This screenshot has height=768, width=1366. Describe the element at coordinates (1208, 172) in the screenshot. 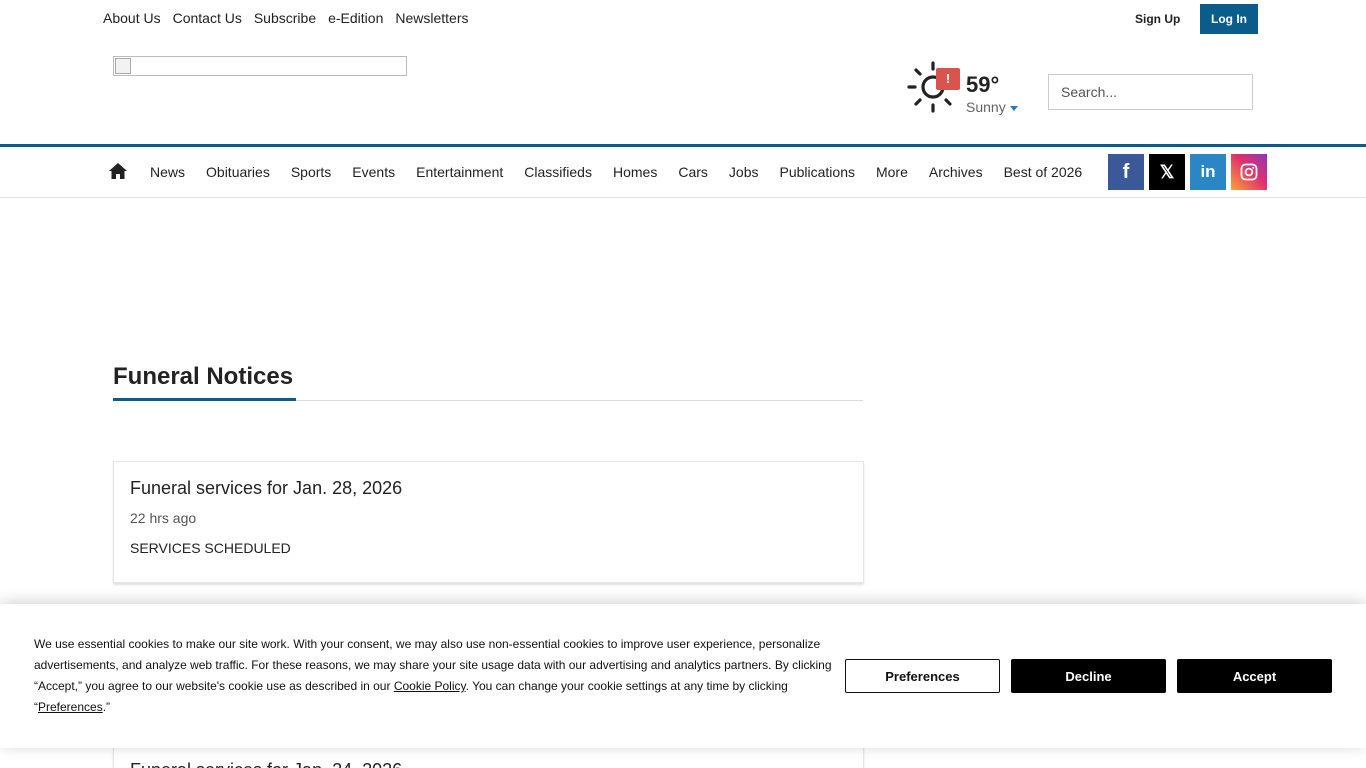

I see `linkedin-icon: in` at that location.